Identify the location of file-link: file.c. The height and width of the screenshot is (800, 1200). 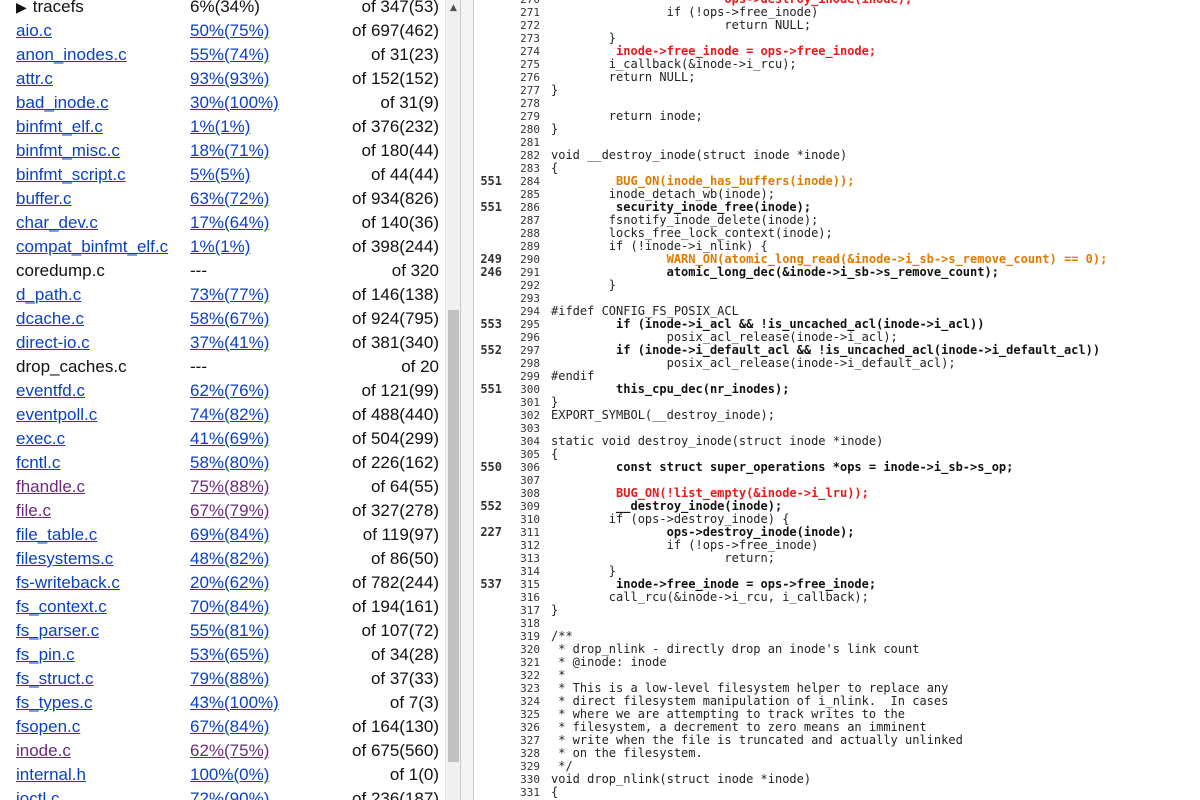
(33, 511).